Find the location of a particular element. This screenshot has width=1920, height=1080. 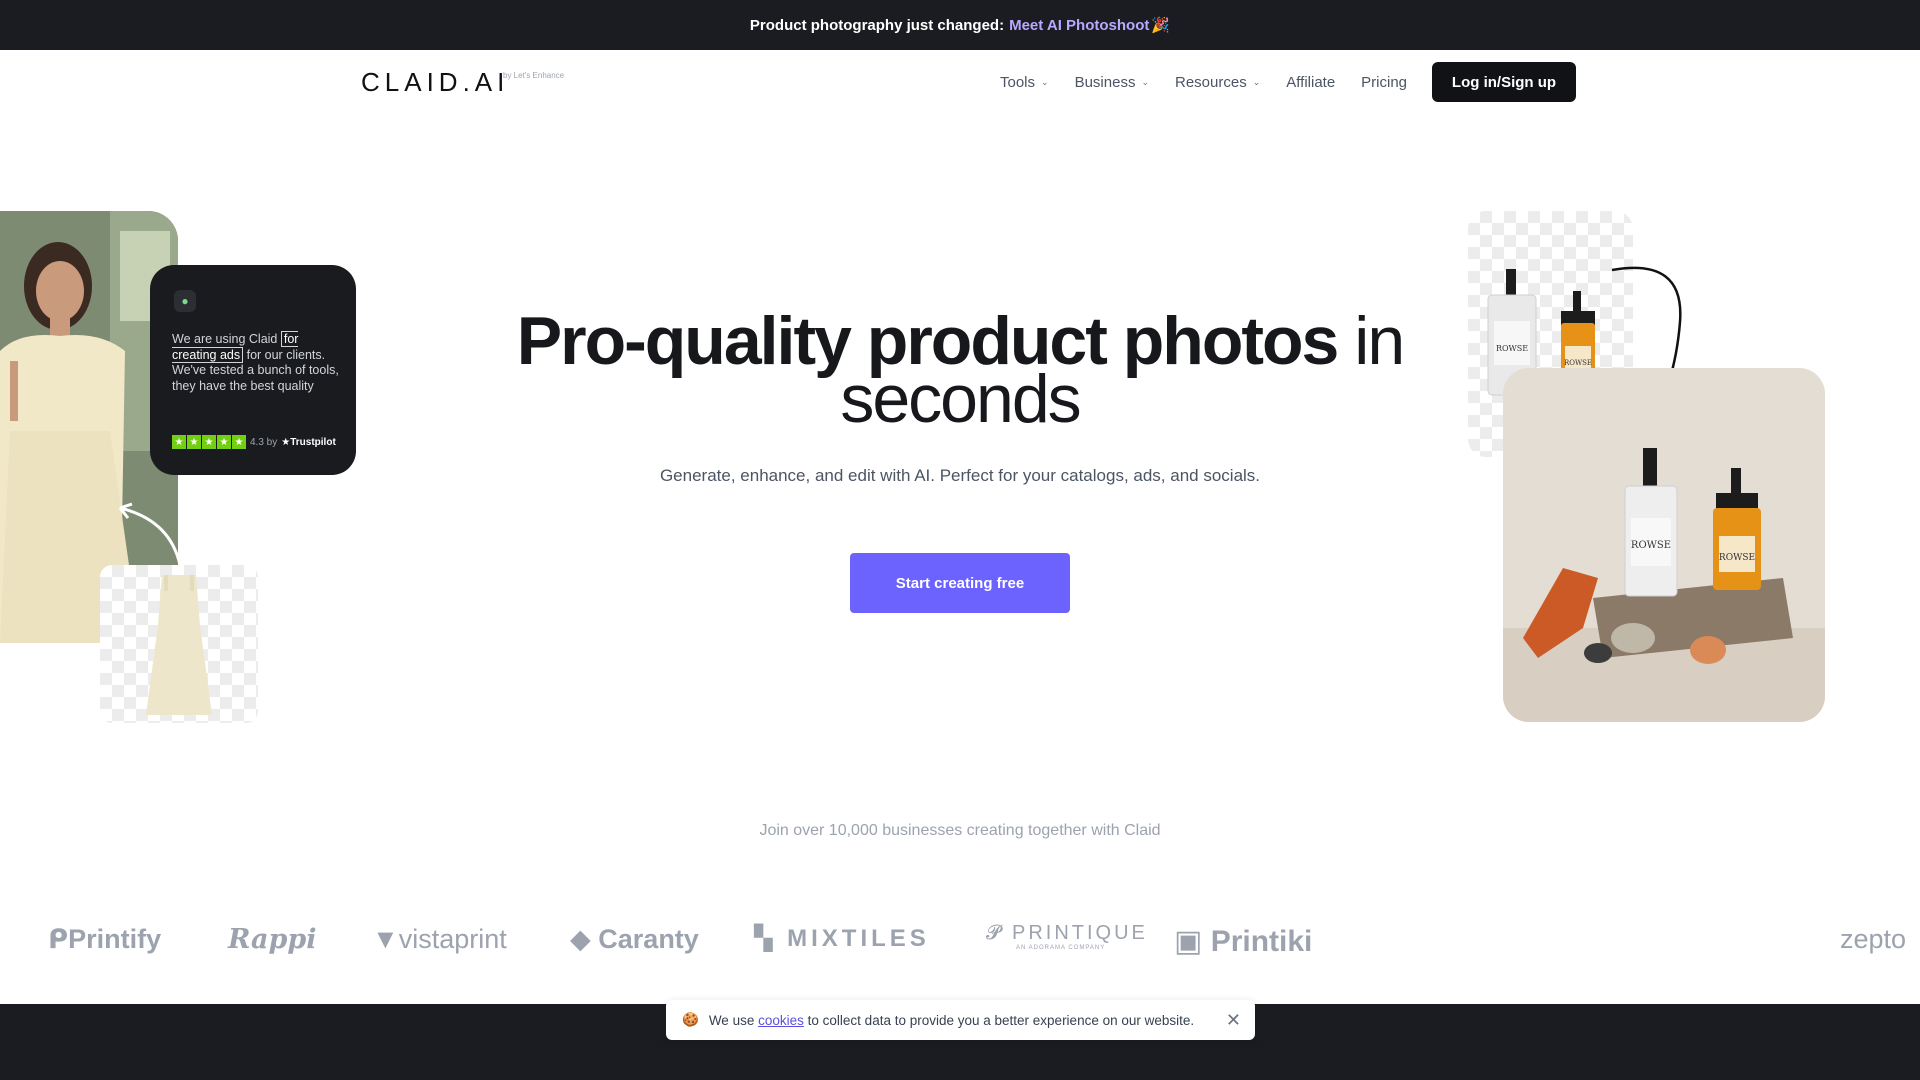

claid-logo: CLAID.AI is located at coordinates (435, 82).